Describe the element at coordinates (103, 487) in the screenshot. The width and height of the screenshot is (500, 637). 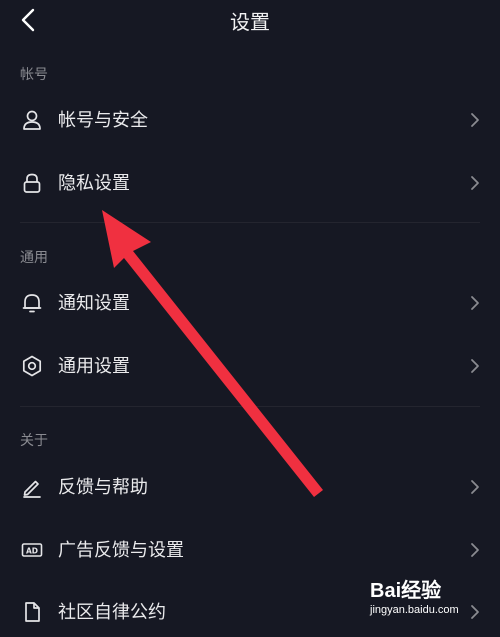
I see `menu-item-label: 反馈与帮助` at that location.